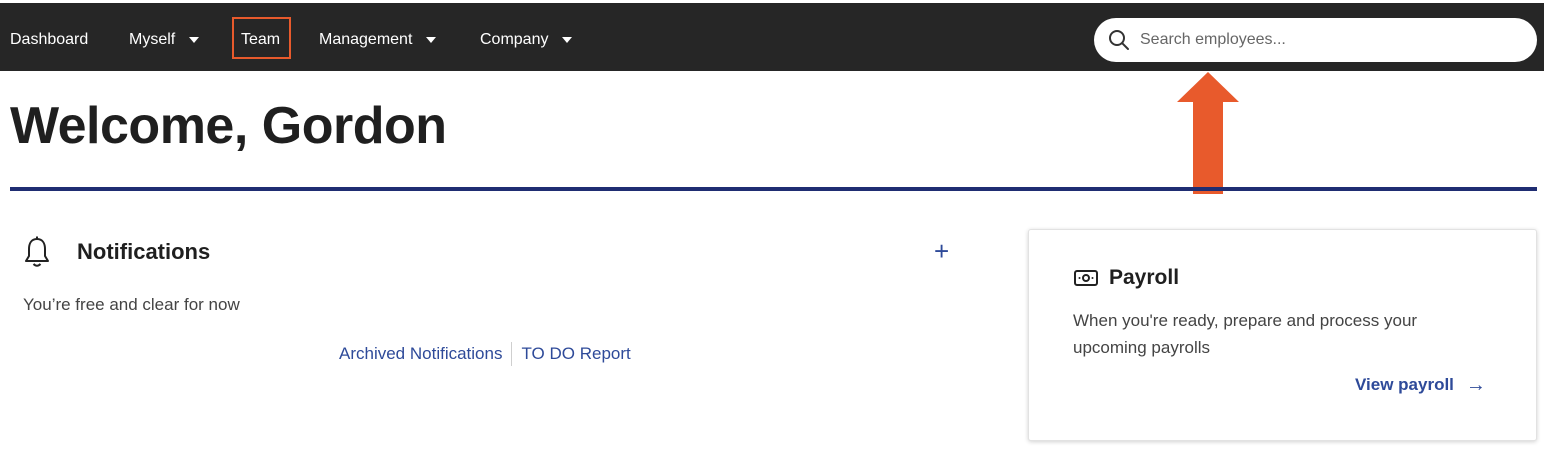  Describe the element at coordinates (420, 354) in the screenshot. I see `archived-notifications-link: Archived Notifications` at that location.